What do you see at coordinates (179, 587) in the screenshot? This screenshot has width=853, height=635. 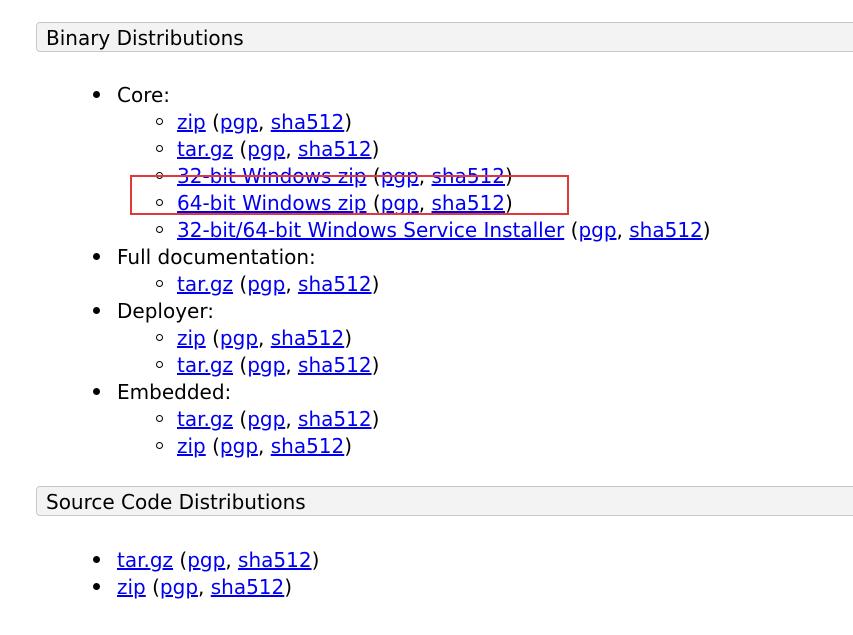 I see `source-zip-pgp-link: pgp` at bounding box center [179, 587].